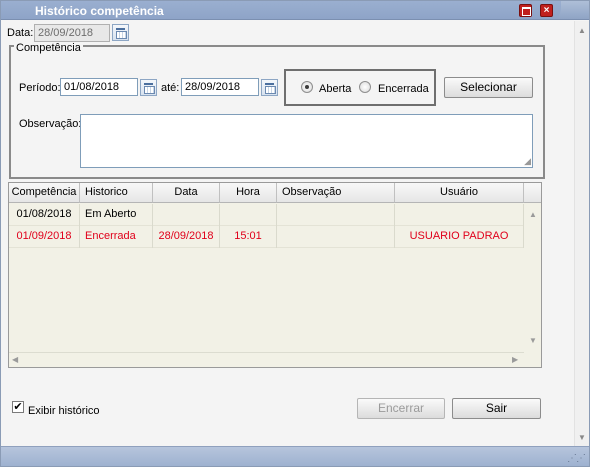 Image resolution: width=590 pixels, height=467 pixels. What do you see at coordinates (186, 237) in the screenshot?
I see `cell-data: 28/09/2018` at bounding box center [186, 237].